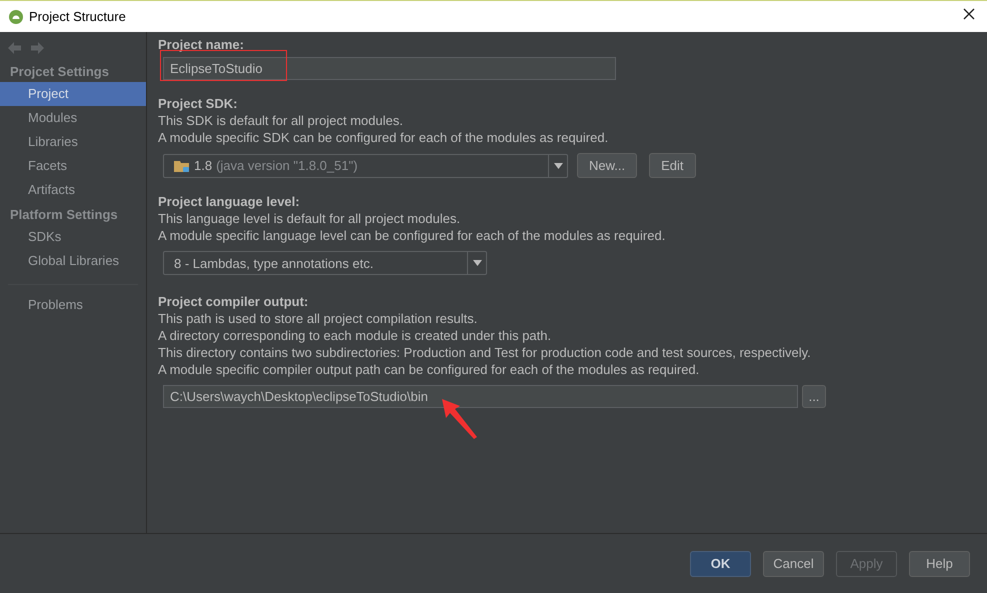 The height and width of the screenshot is (593, 987). What do you see at coordinates (73, 237) in the screenshot?
I see `sidebar-item: SDKs` at bounding box center [73, 237].